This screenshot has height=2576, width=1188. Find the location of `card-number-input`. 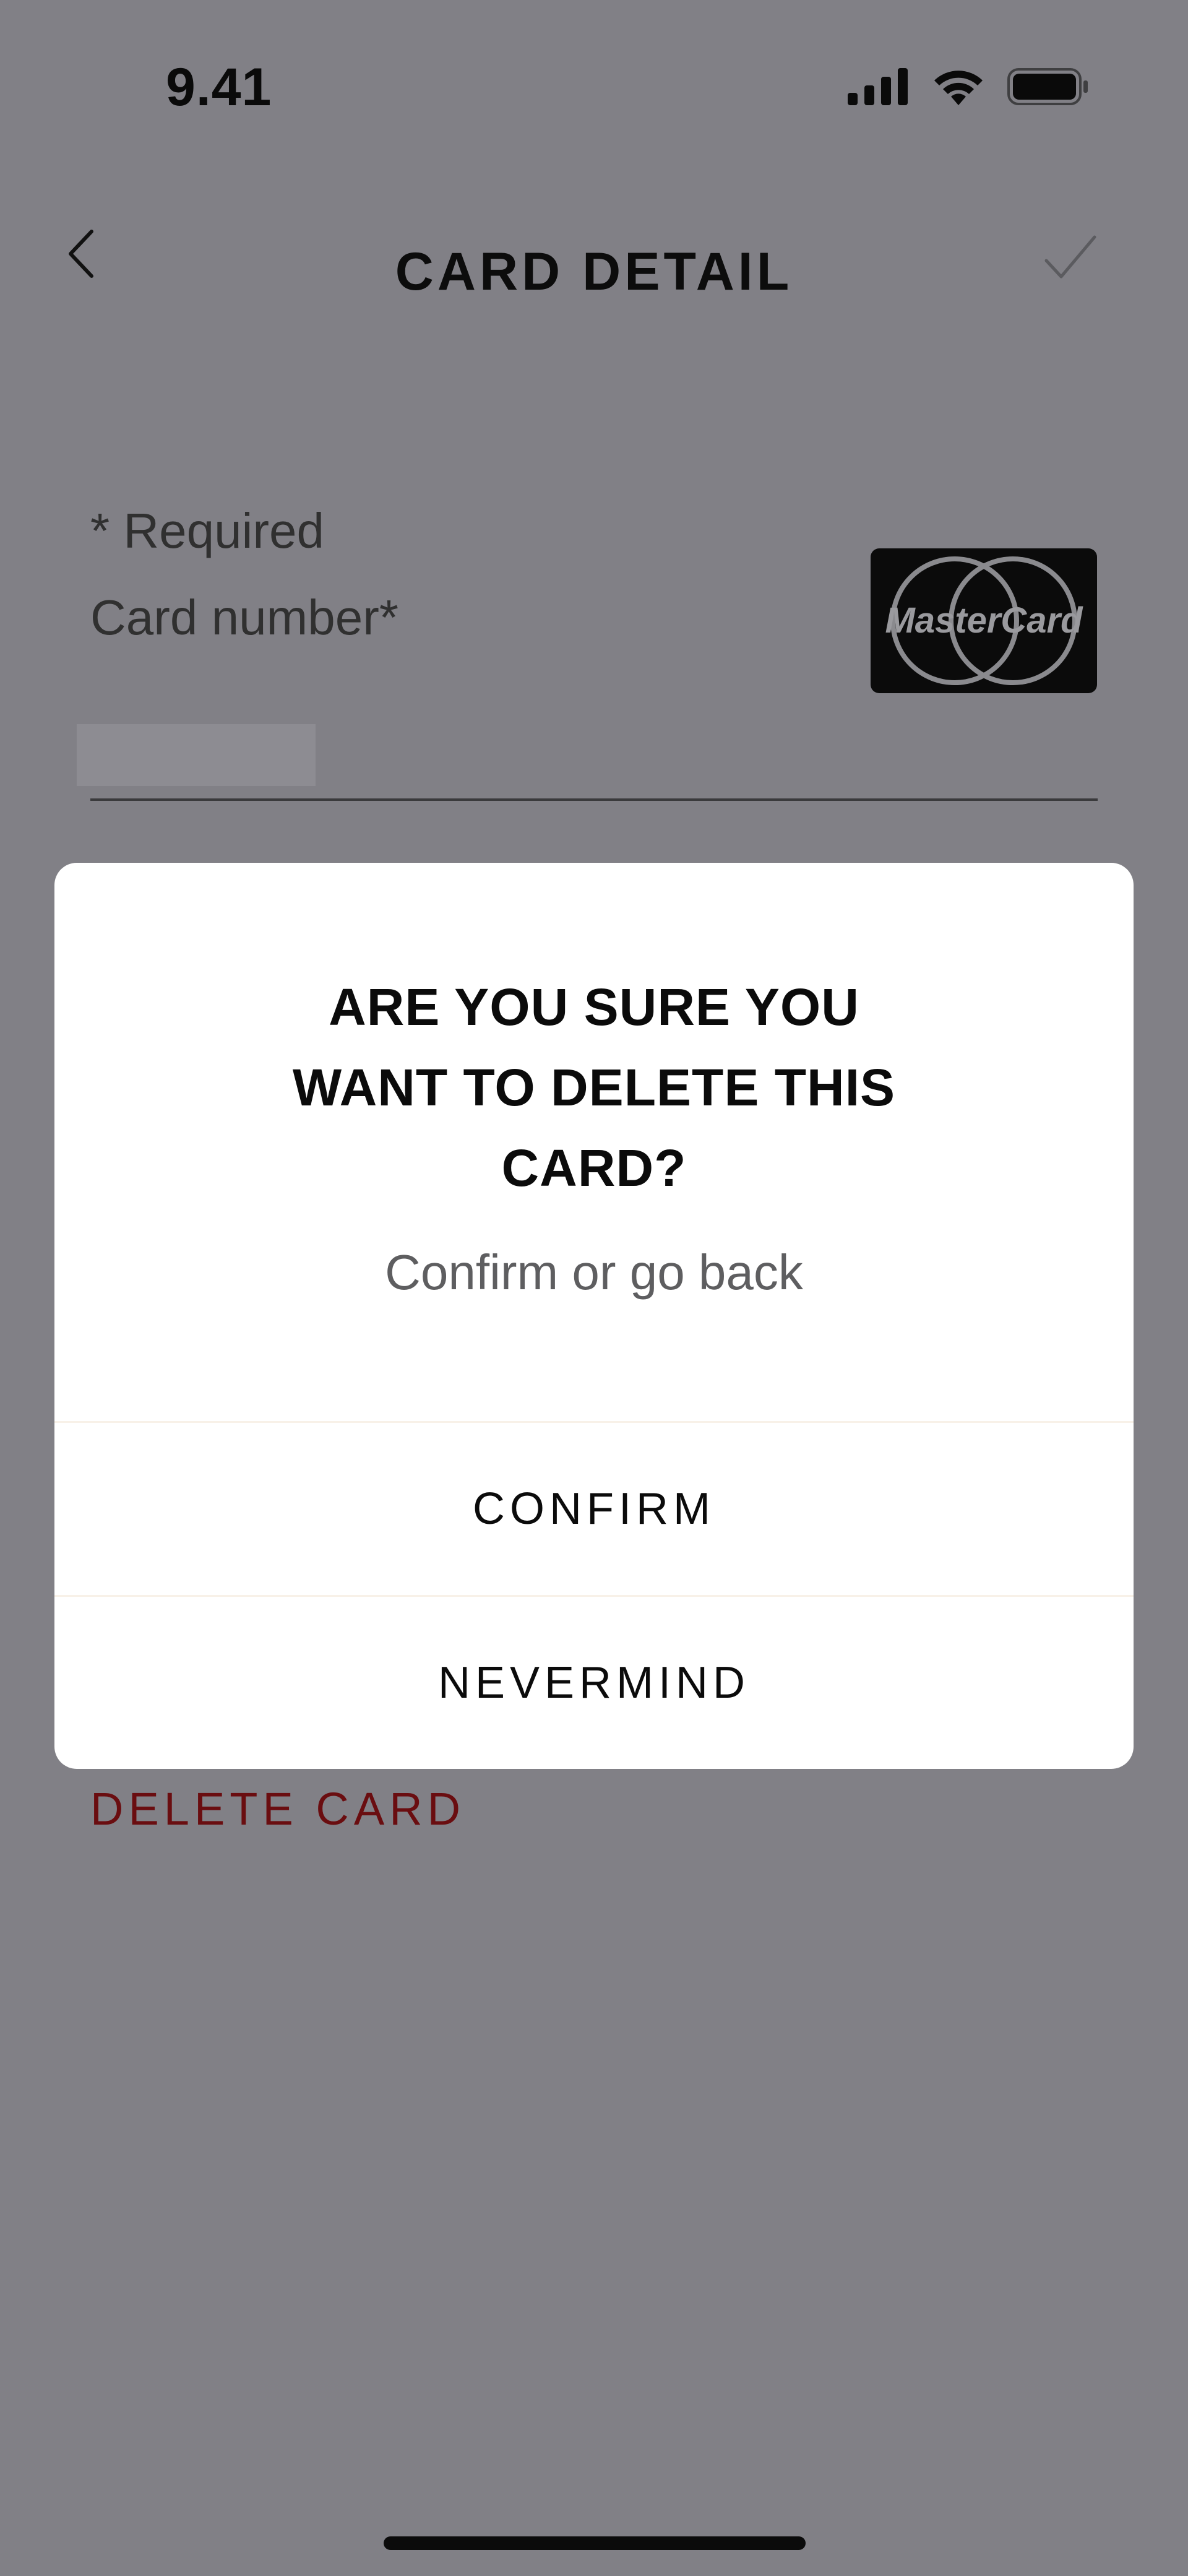

card-number-input is located at coordinates (196, 755).